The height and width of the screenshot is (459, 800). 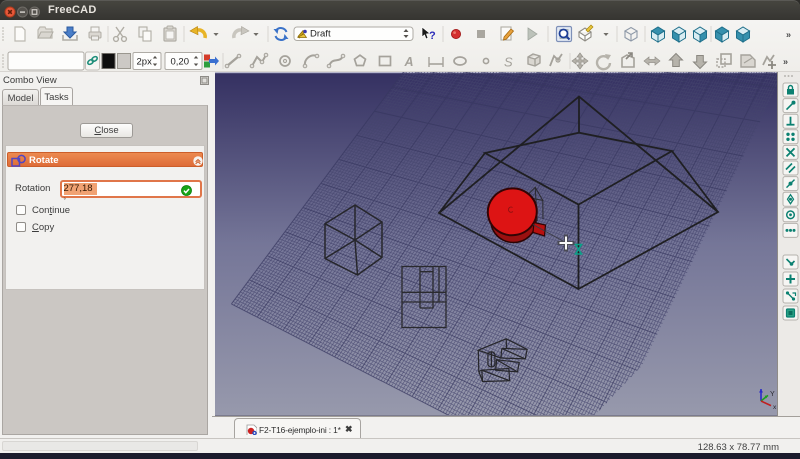 What do you see at coordinates (409, 62) in the screenshot?
I see `svg-text: A` at bounding box center [409, 62].